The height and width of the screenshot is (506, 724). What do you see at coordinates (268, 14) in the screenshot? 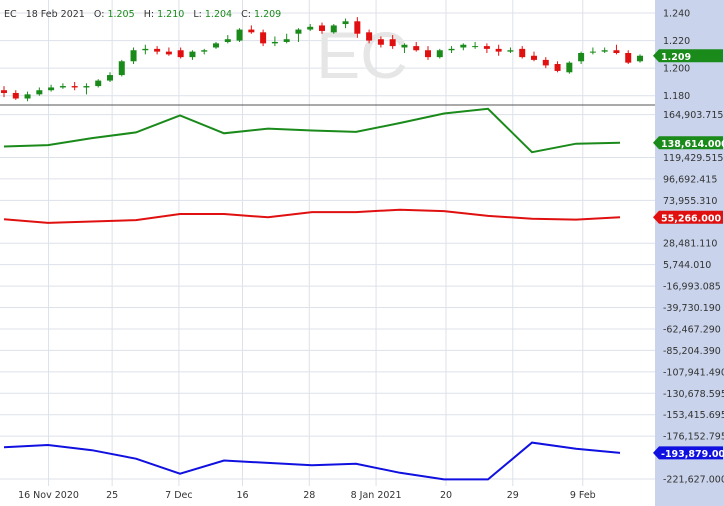
I see `close-value: 1.209` at bounding box center [268, 14].